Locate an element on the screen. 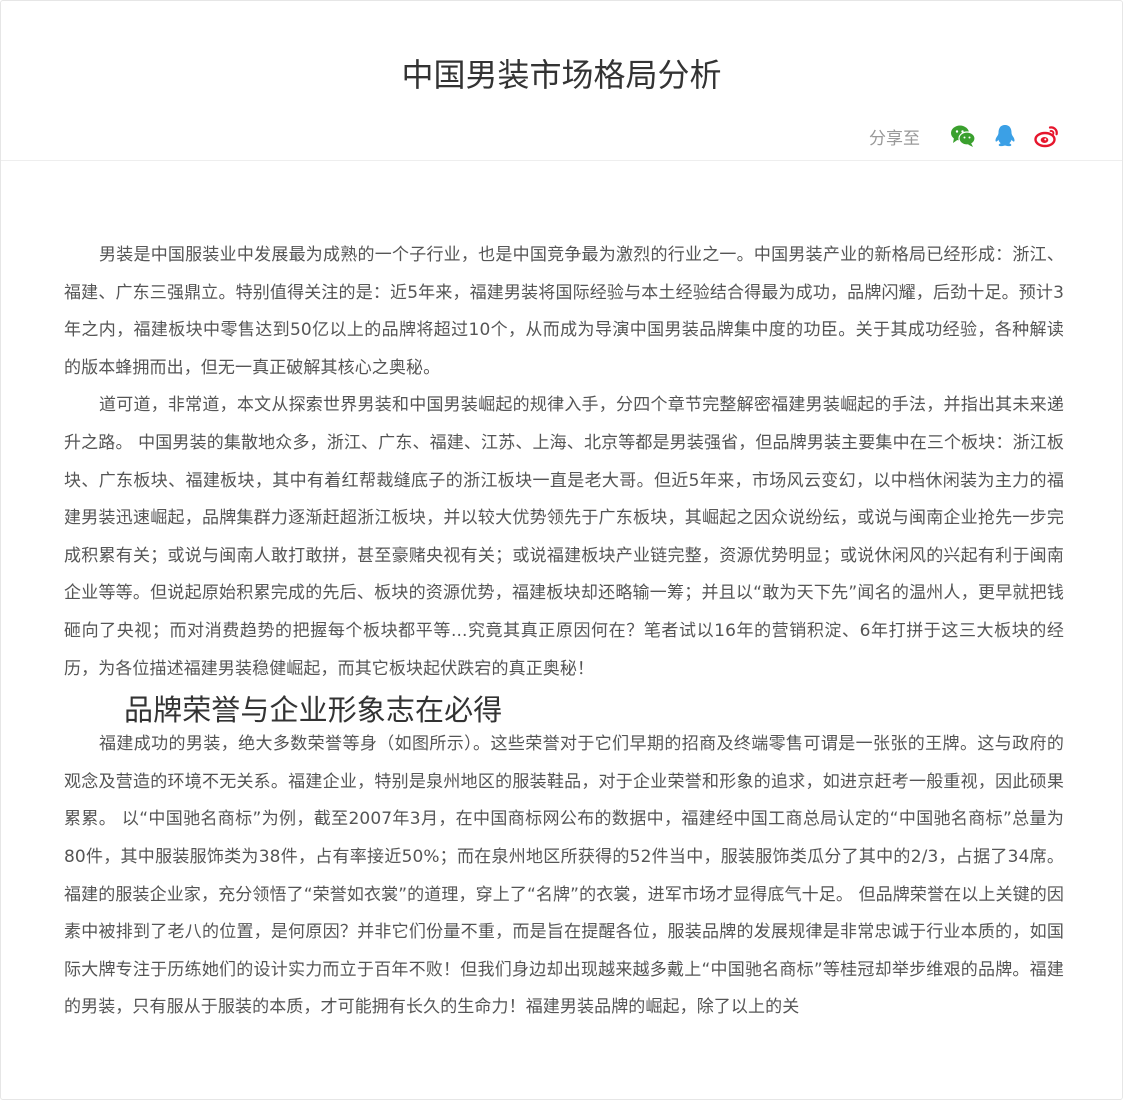 The image size is (1125, 1100). qq-icon is located at coordinates (1005, 136).